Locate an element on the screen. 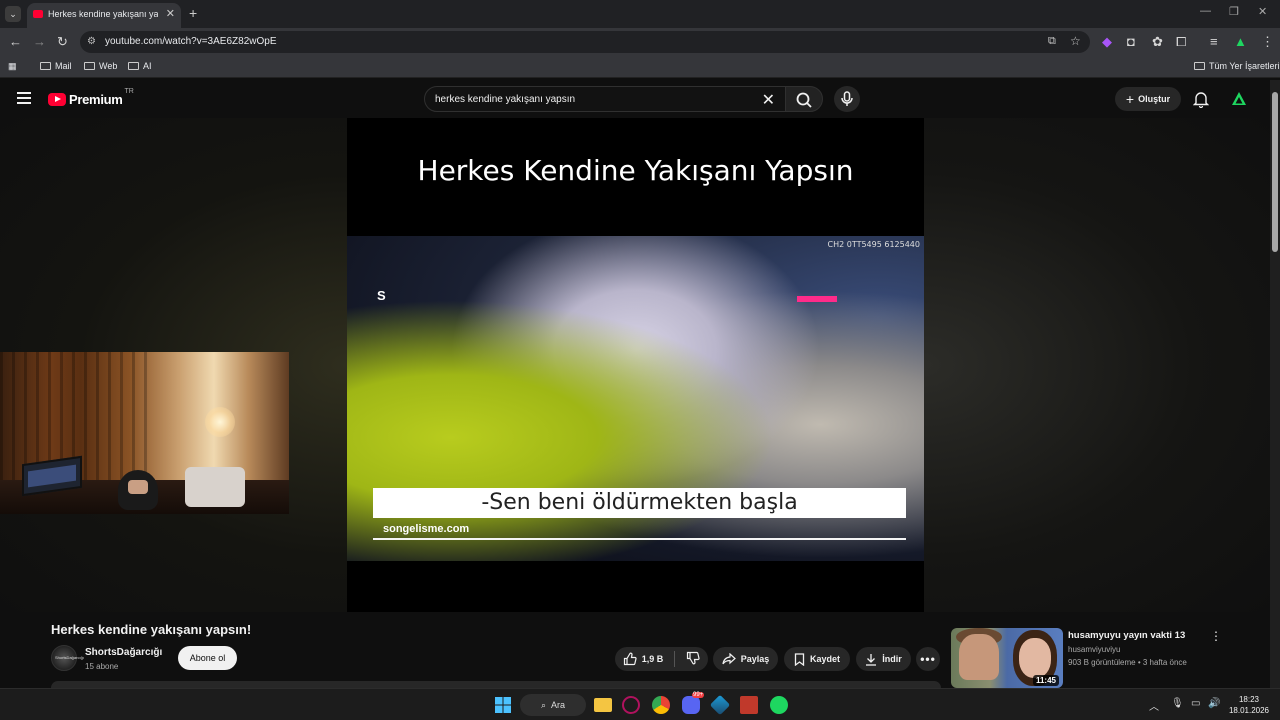  recommended-channel: husamviyuviyu is located at coordinates (1094, 649).